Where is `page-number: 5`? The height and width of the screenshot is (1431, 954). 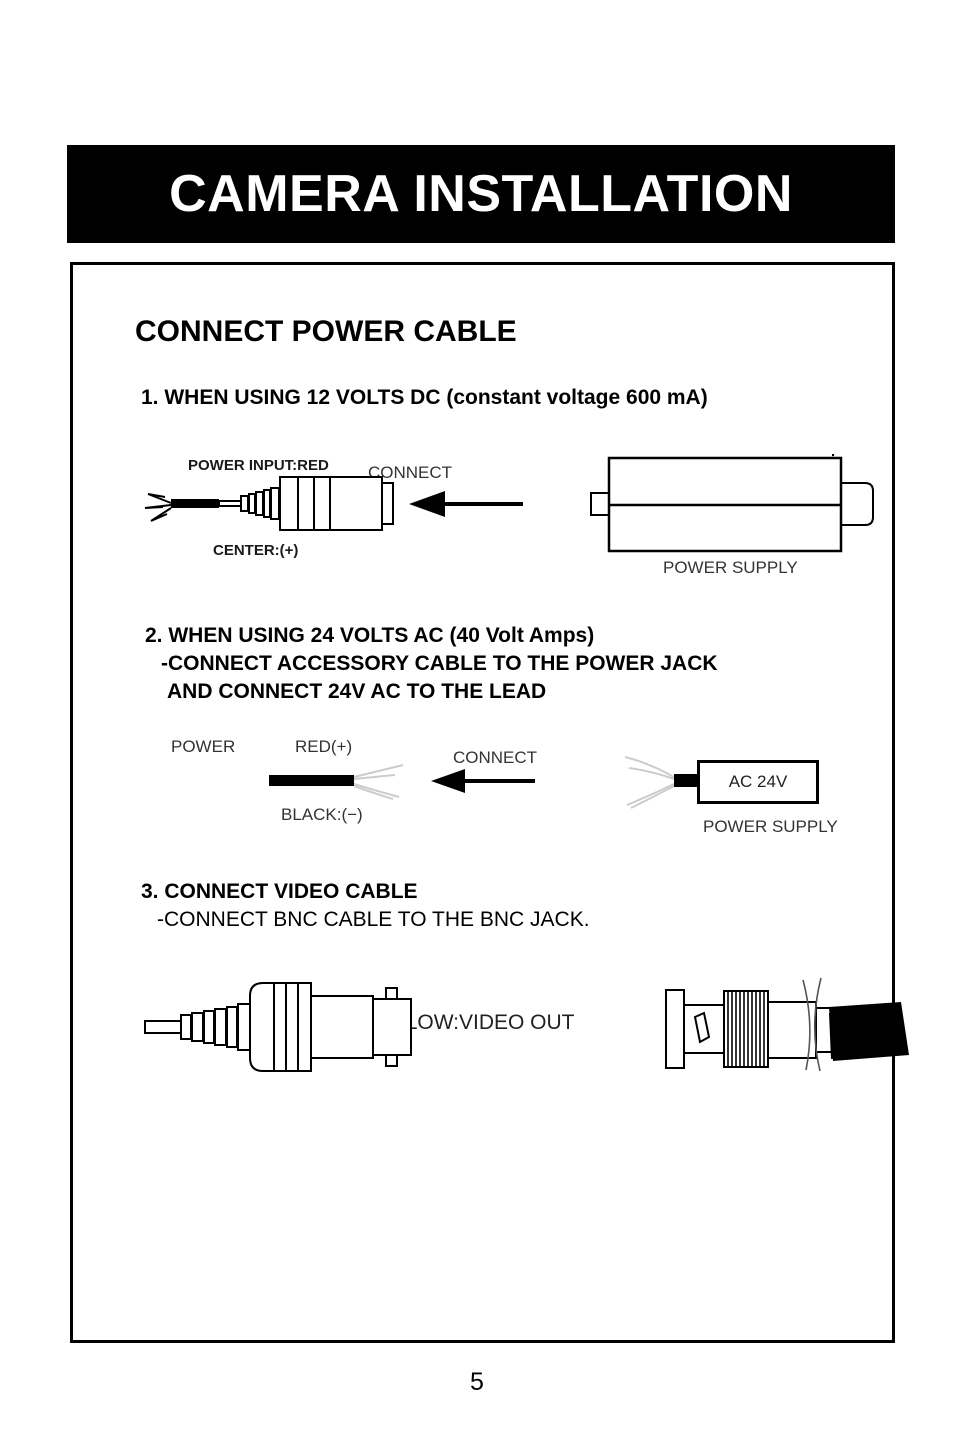 page-number: 5 is located at coordinates (477, 1382).